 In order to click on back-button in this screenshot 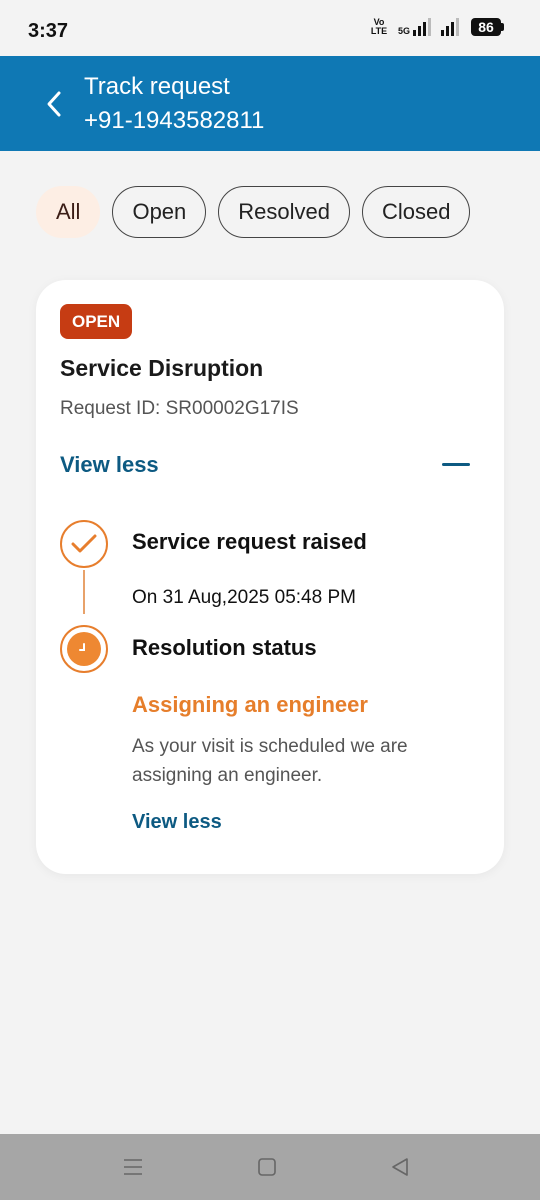, I will do `click(54, 104)`.